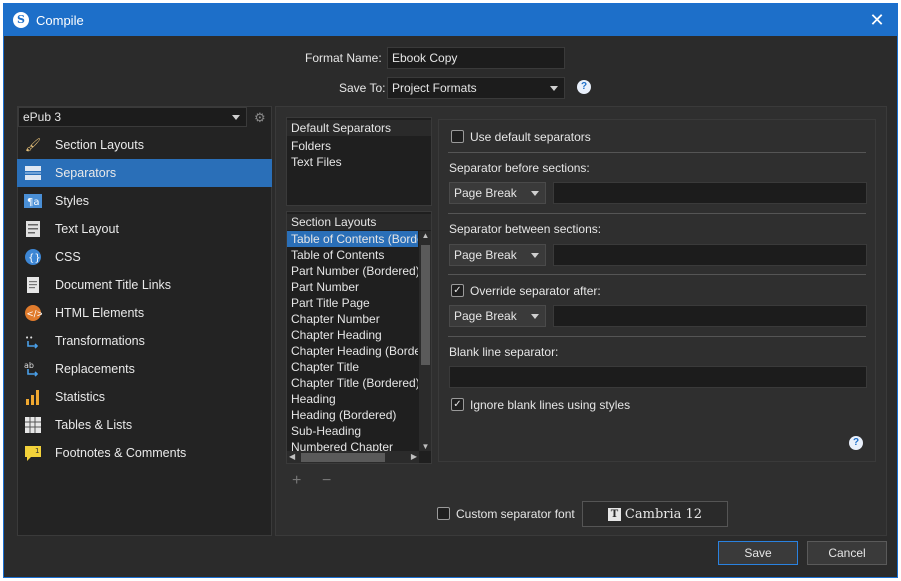  Describe the element at coordinates (29, 365) in the screenshot. I see `svg-text: ab` at that location.